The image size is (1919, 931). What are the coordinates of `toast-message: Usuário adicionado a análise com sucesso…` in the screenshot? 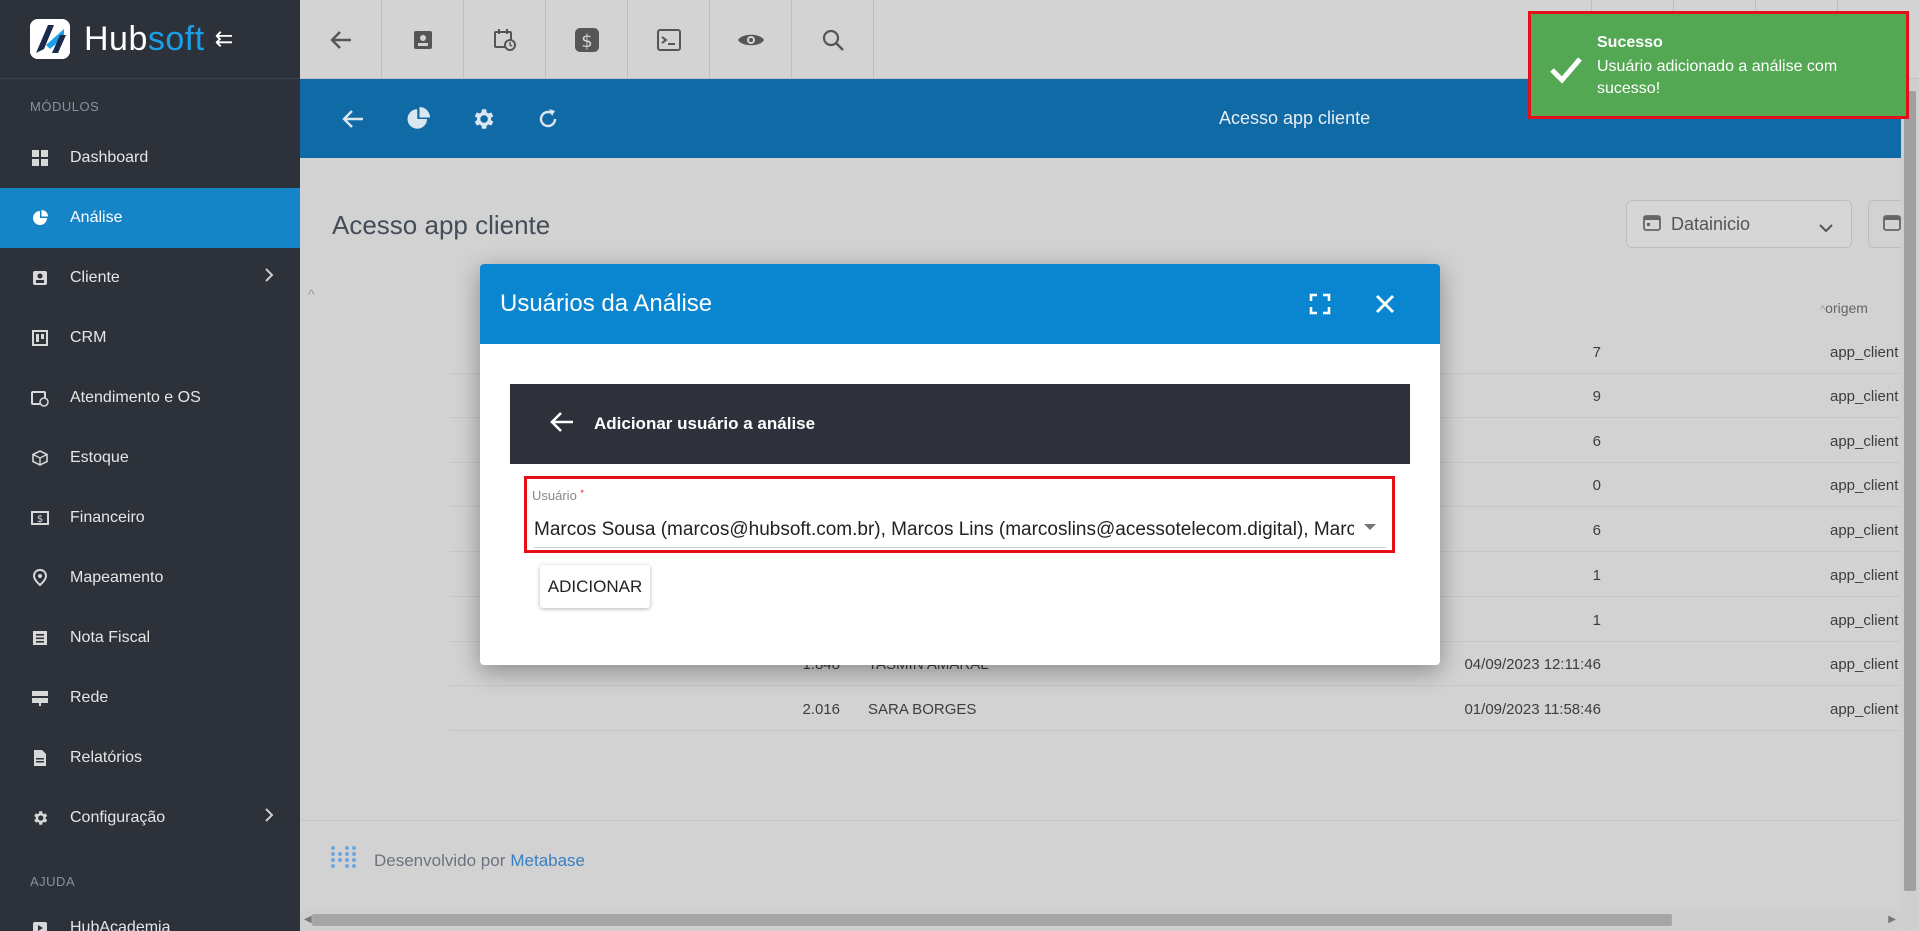 It's located at (1717, 77).